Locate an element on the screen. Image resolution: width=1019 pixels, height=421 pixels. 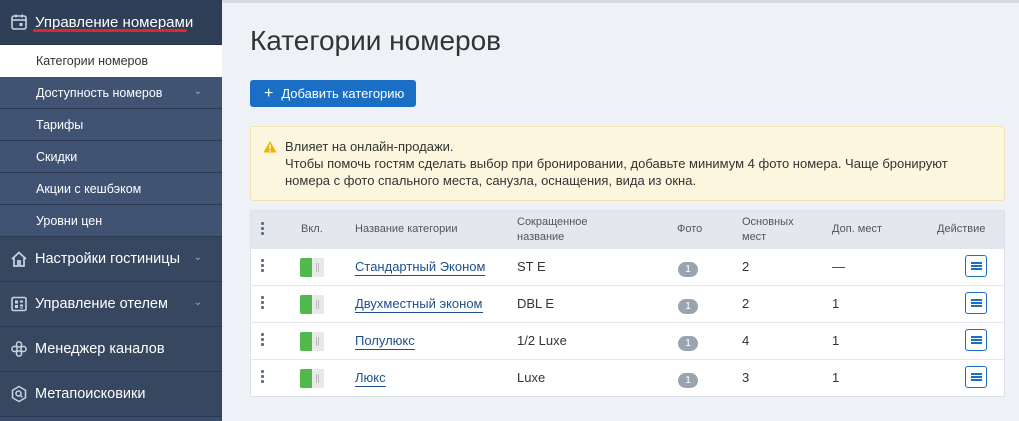
table-row: Стандартный Эконом ST E 1 2 — is located at coordinates (627, 266).